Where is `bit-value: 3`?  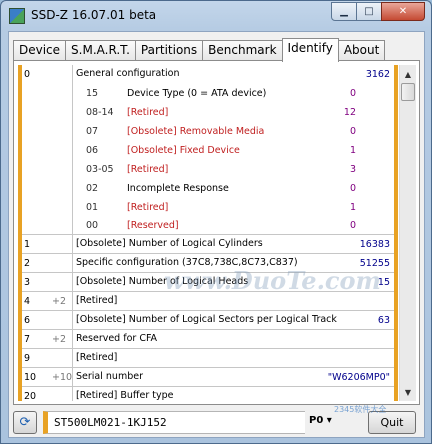 bit-value: 3 is located at coordinates (352, 169).